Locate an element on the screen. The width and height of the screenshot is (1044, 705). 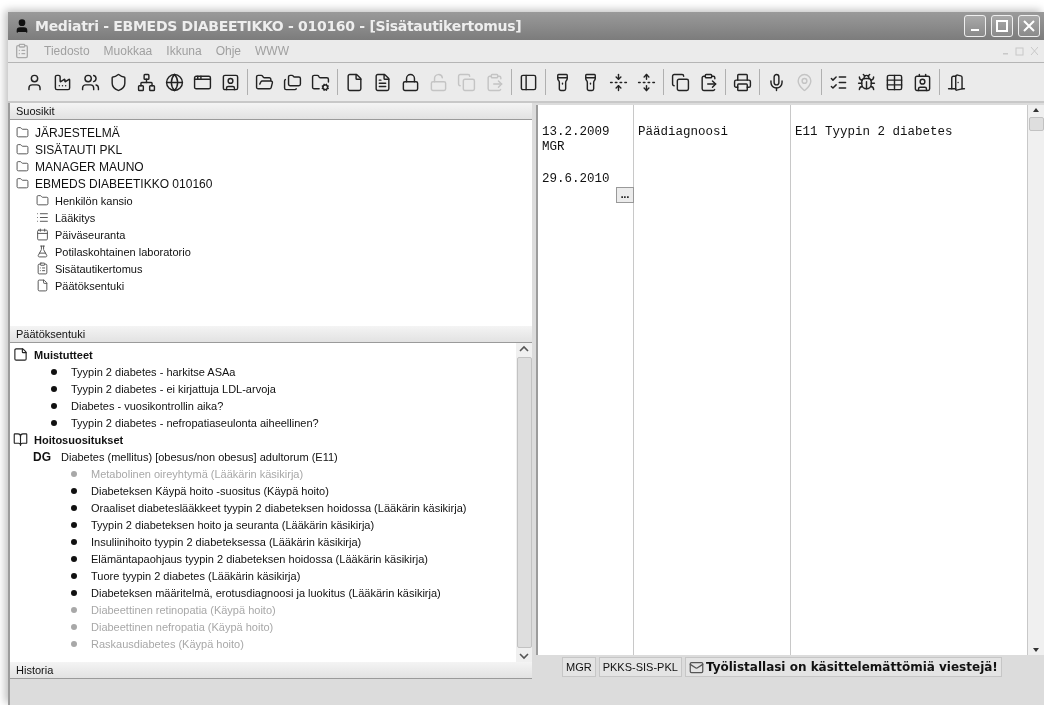
minimize-button is located at coordinates (975, 26).